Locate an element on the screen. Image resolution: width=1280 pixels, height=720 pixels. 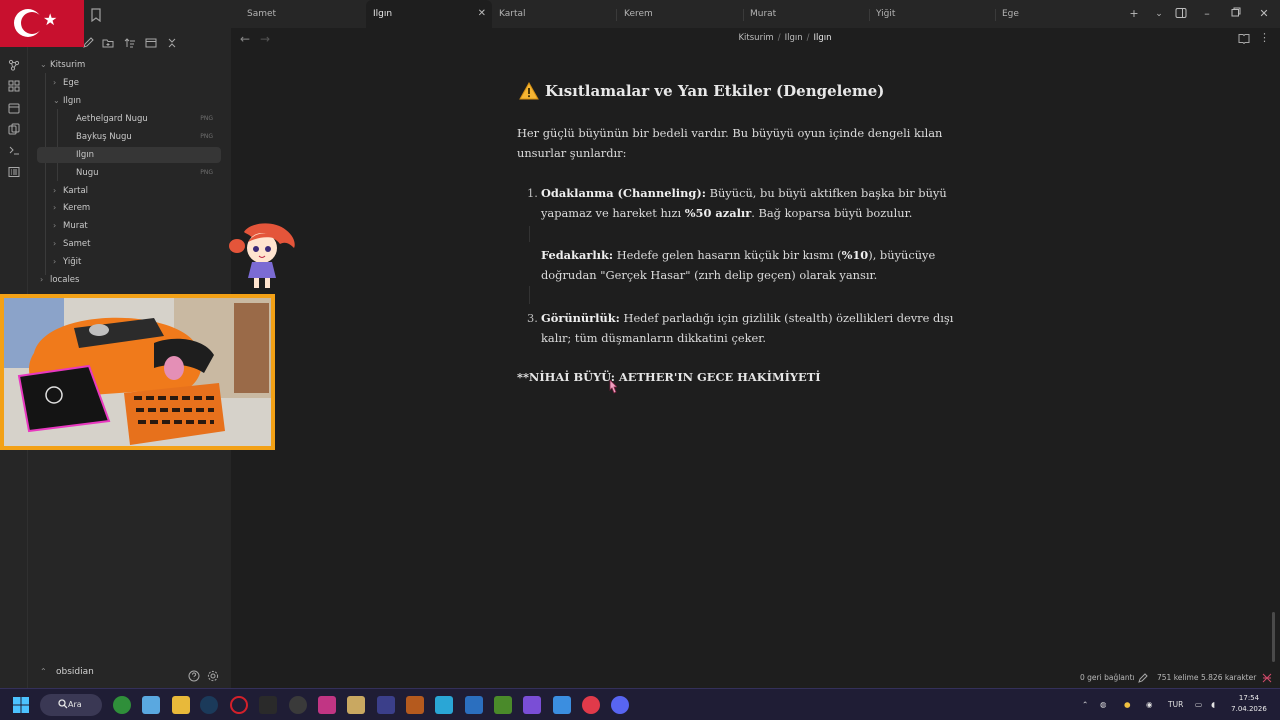
file-nugu: Nugu PNG is located at coordinates (143, 173).